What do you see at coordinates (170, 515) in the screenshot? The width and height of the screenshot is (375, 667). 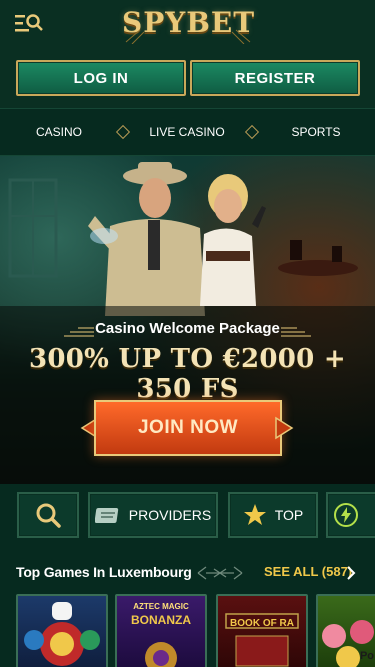 I see `providers-label: PROVIDERS` at bounding box center [170, 515].